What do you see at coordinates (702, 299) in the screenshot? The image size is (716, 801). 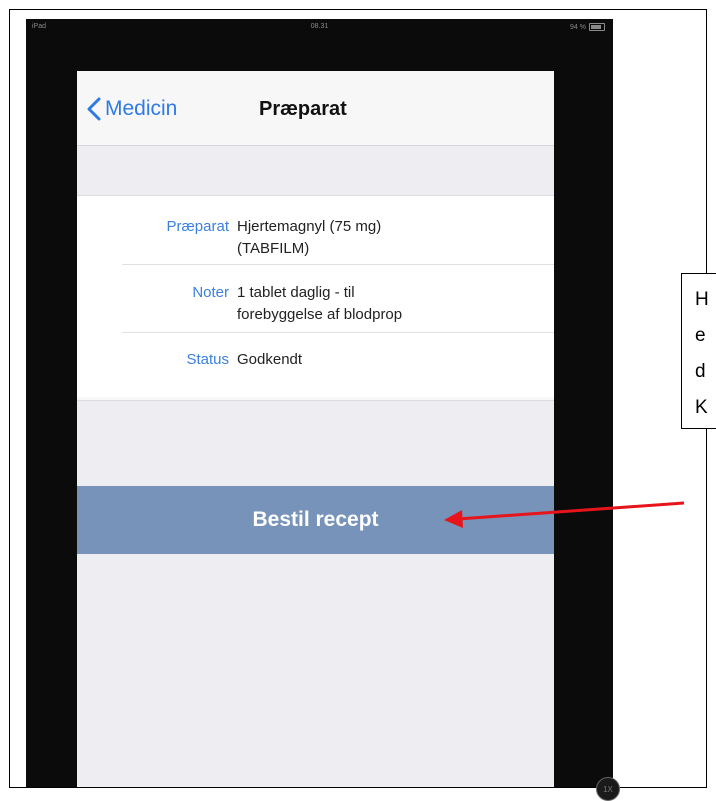 I see `callout-line: H` at bounding box center [702, 299].